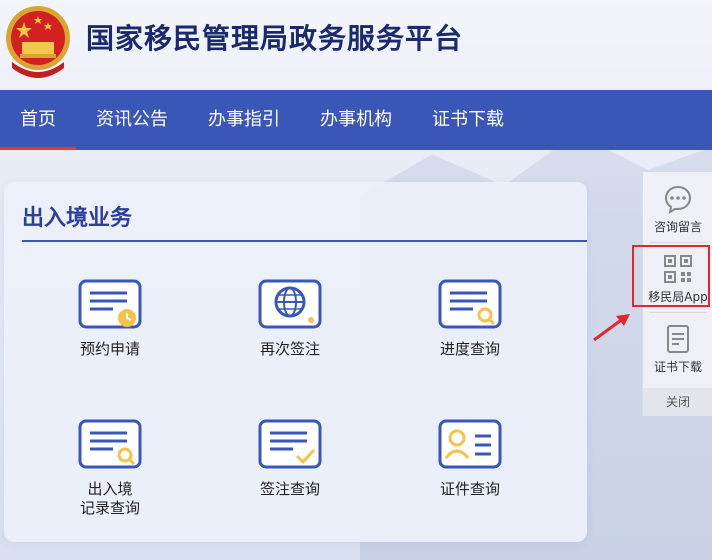  I want to click on certificate-icon, so click(678, 339).